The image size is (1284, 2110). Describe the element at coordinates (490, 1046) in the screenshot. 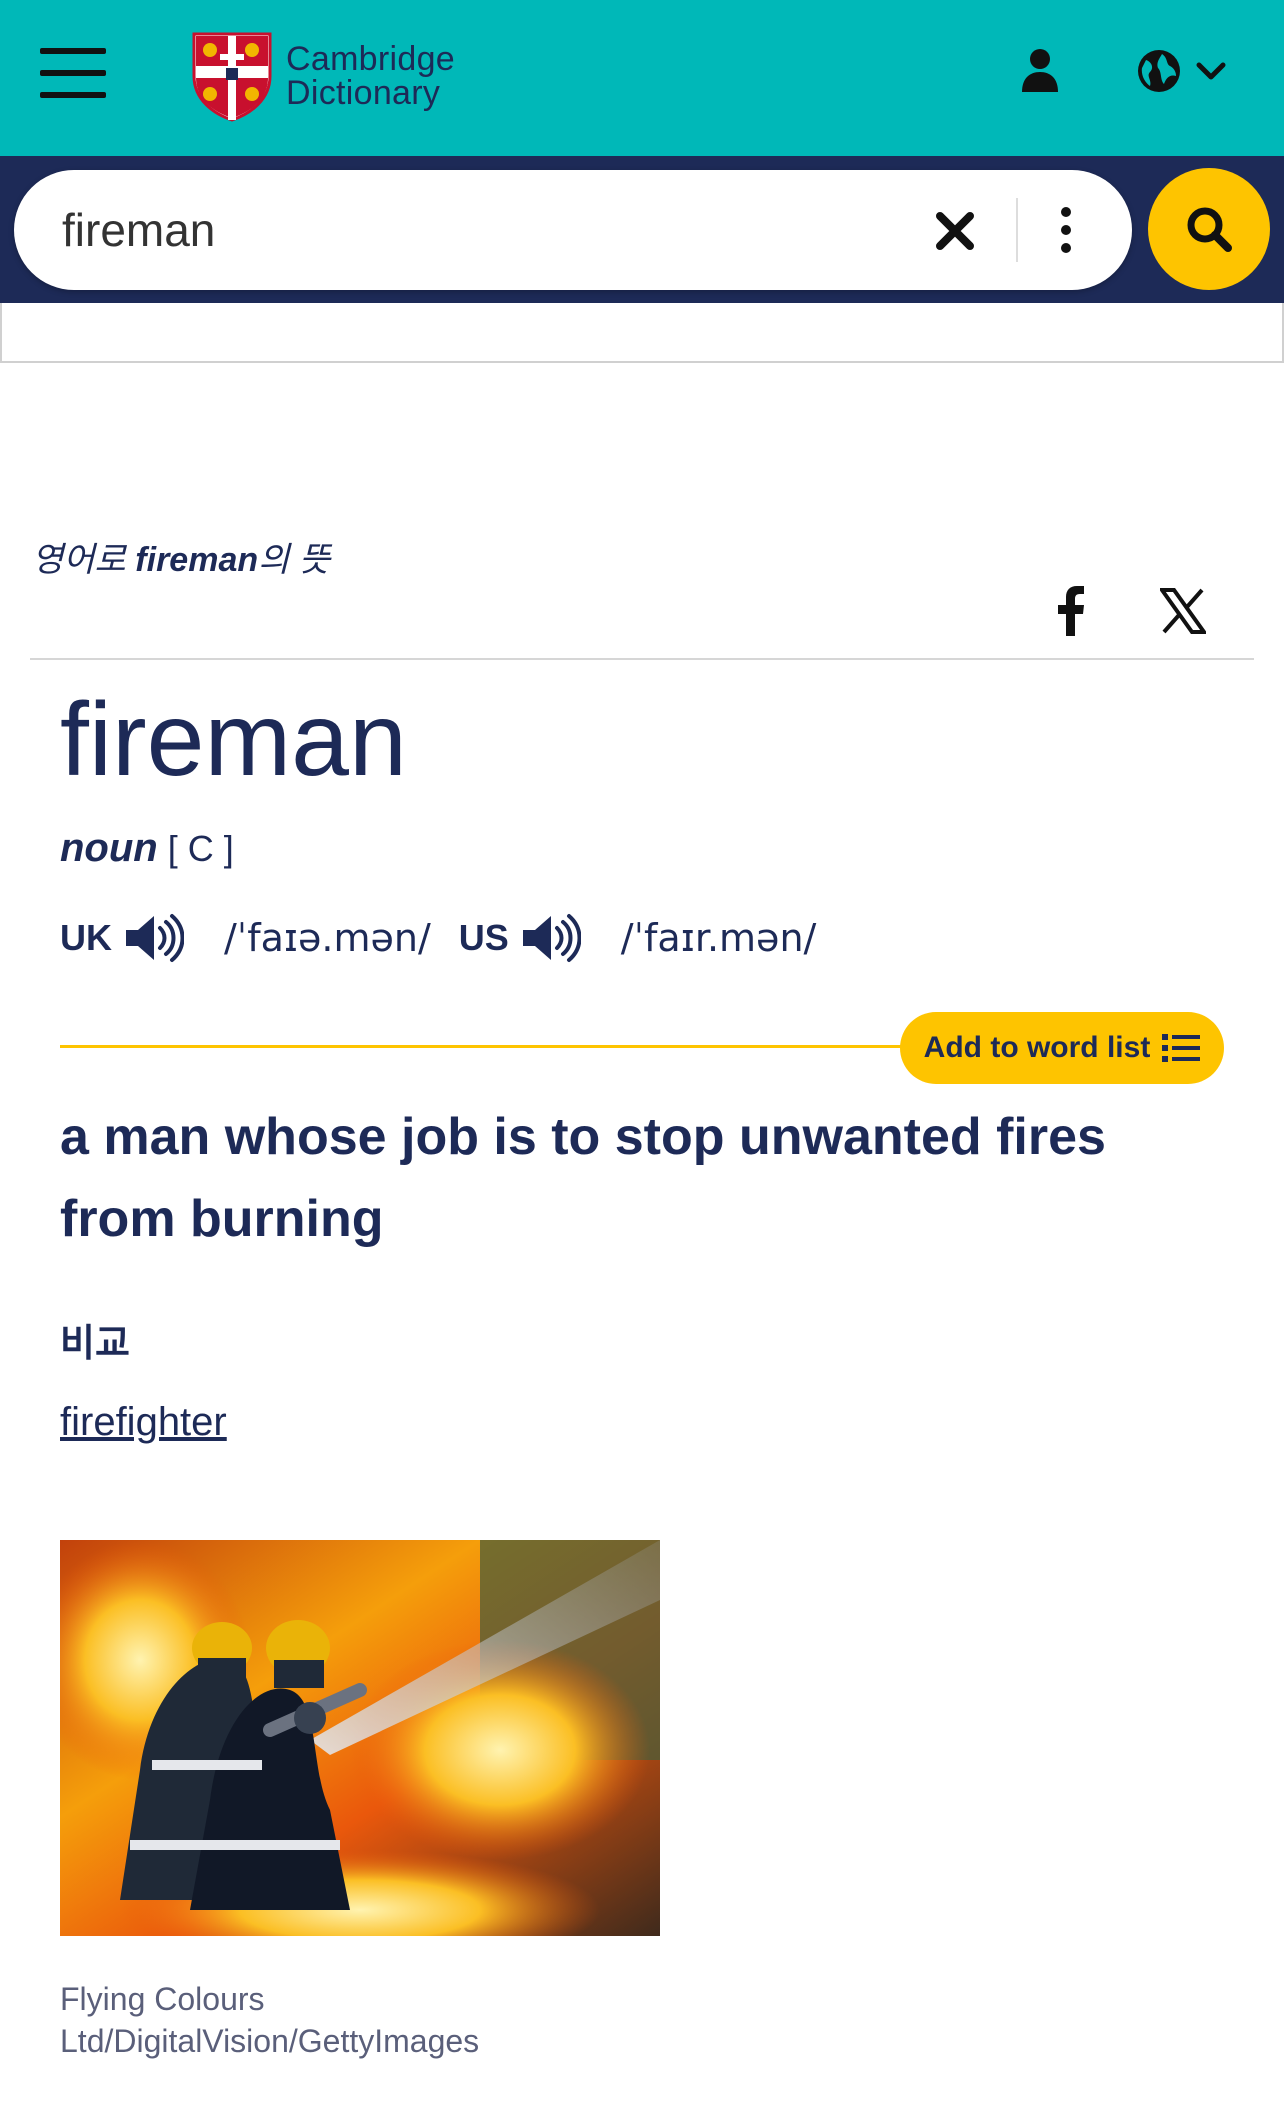

I see `sense-divider` at that location.